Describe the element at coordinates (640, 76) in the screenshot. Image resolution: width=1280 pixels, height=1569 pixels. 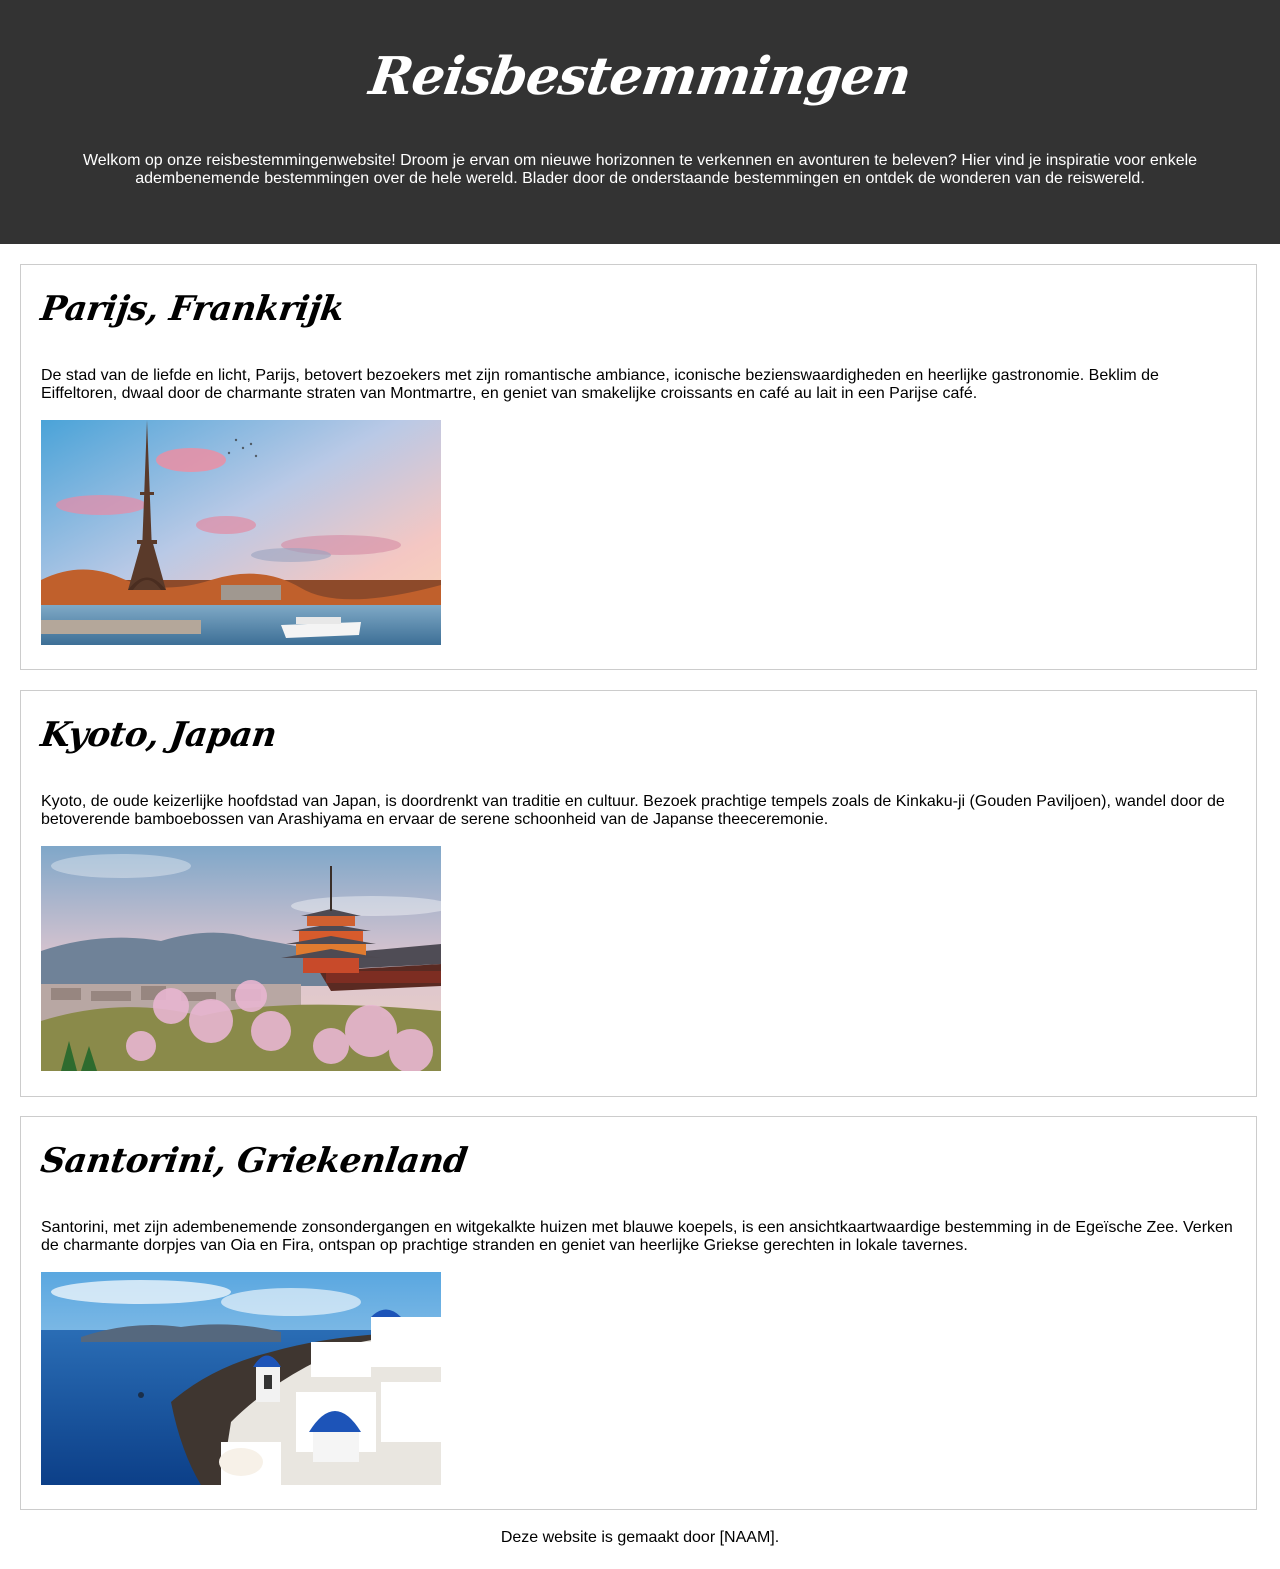
I see `page-title: Reisbestemmingen` at that location.